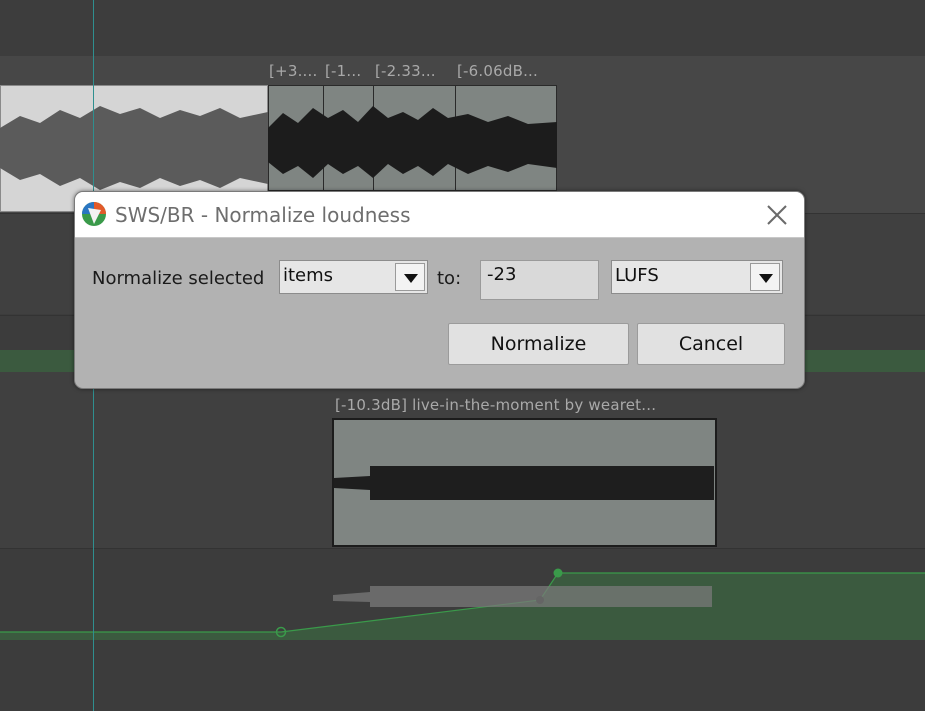  I want to click on cancel-button: Cancel, so click(711, 344).